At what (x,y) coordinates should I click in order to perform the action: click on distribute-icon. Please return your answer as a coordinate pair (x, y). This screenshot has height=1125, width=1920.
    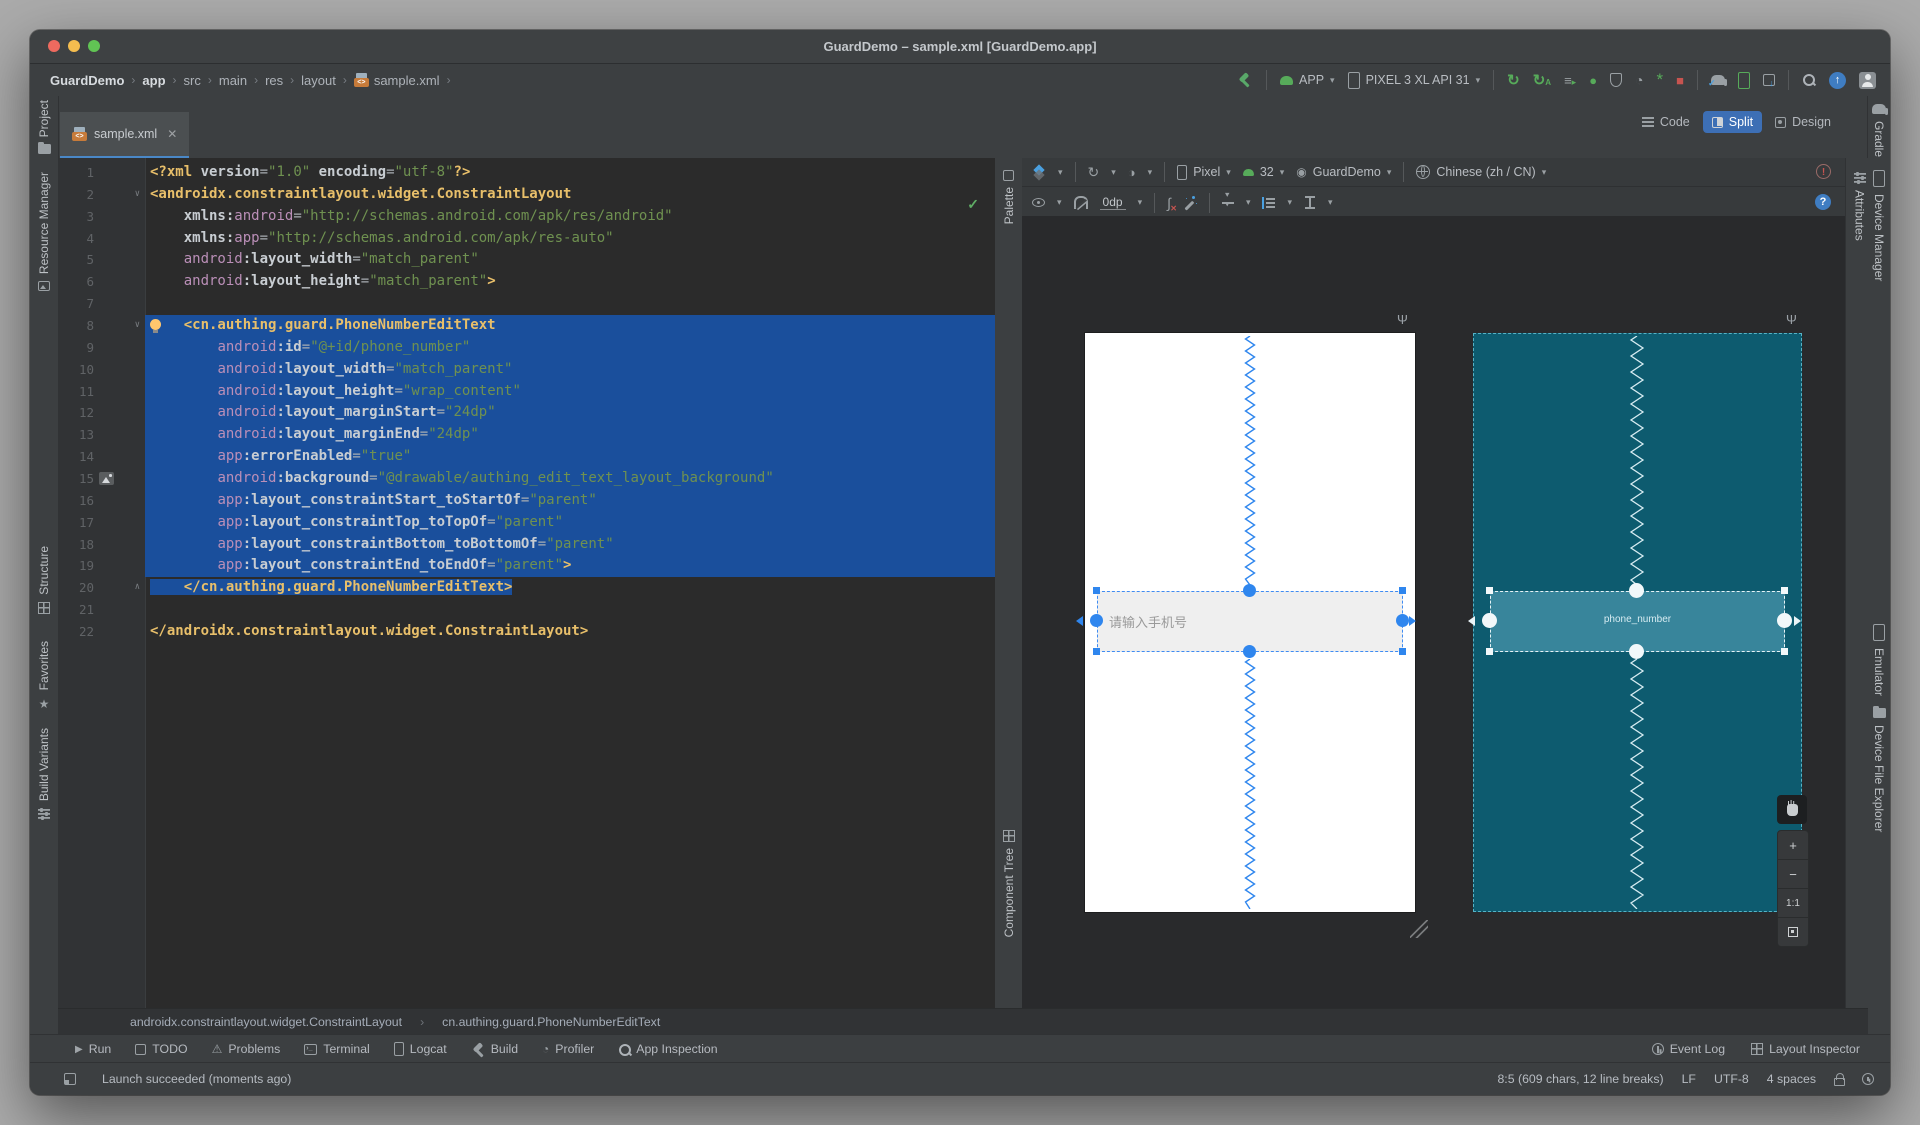
    Looking at the image, I should click on (1310, 202).